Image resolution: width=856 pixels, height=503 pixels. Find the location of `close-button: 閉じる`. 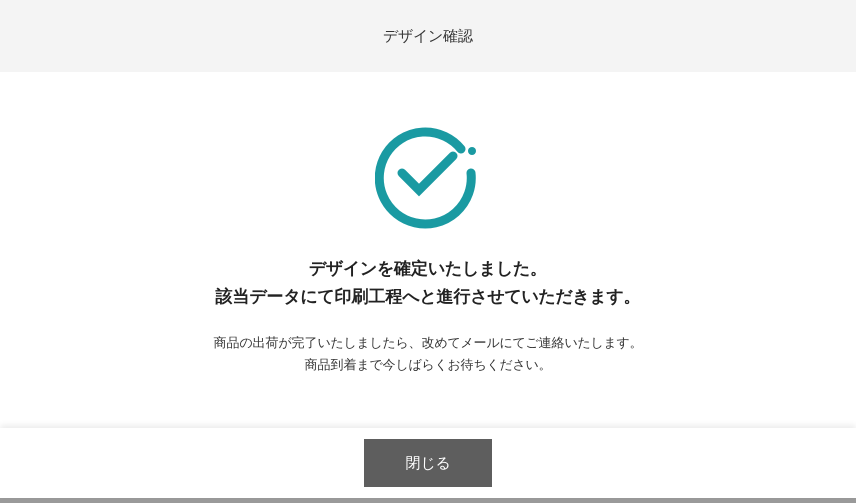

close-button: 閉じる is located at coordinates (428, 463).